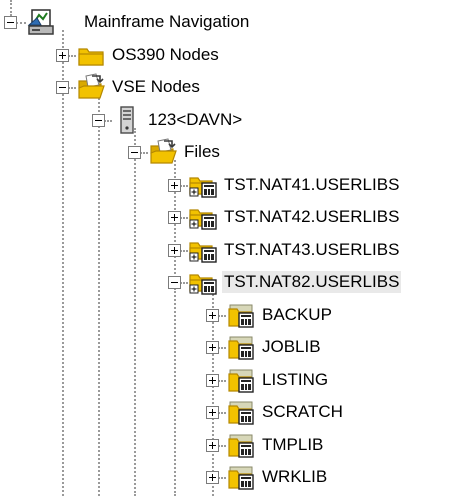  I want to click on sublibrary-item-label: JOBLIB, so click(291, 347).